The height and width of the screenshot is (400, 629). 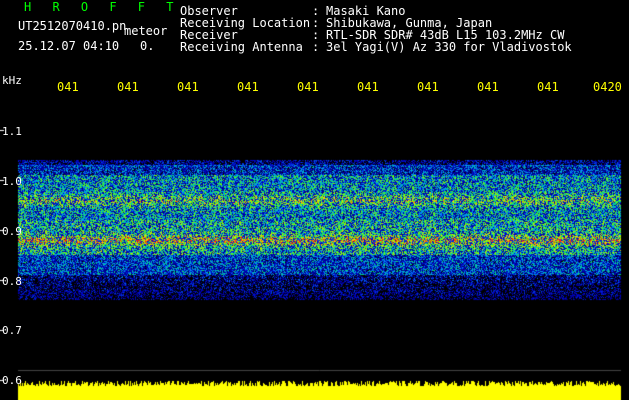 I want to click on type-label: meteor, so click(x=146, y=31).